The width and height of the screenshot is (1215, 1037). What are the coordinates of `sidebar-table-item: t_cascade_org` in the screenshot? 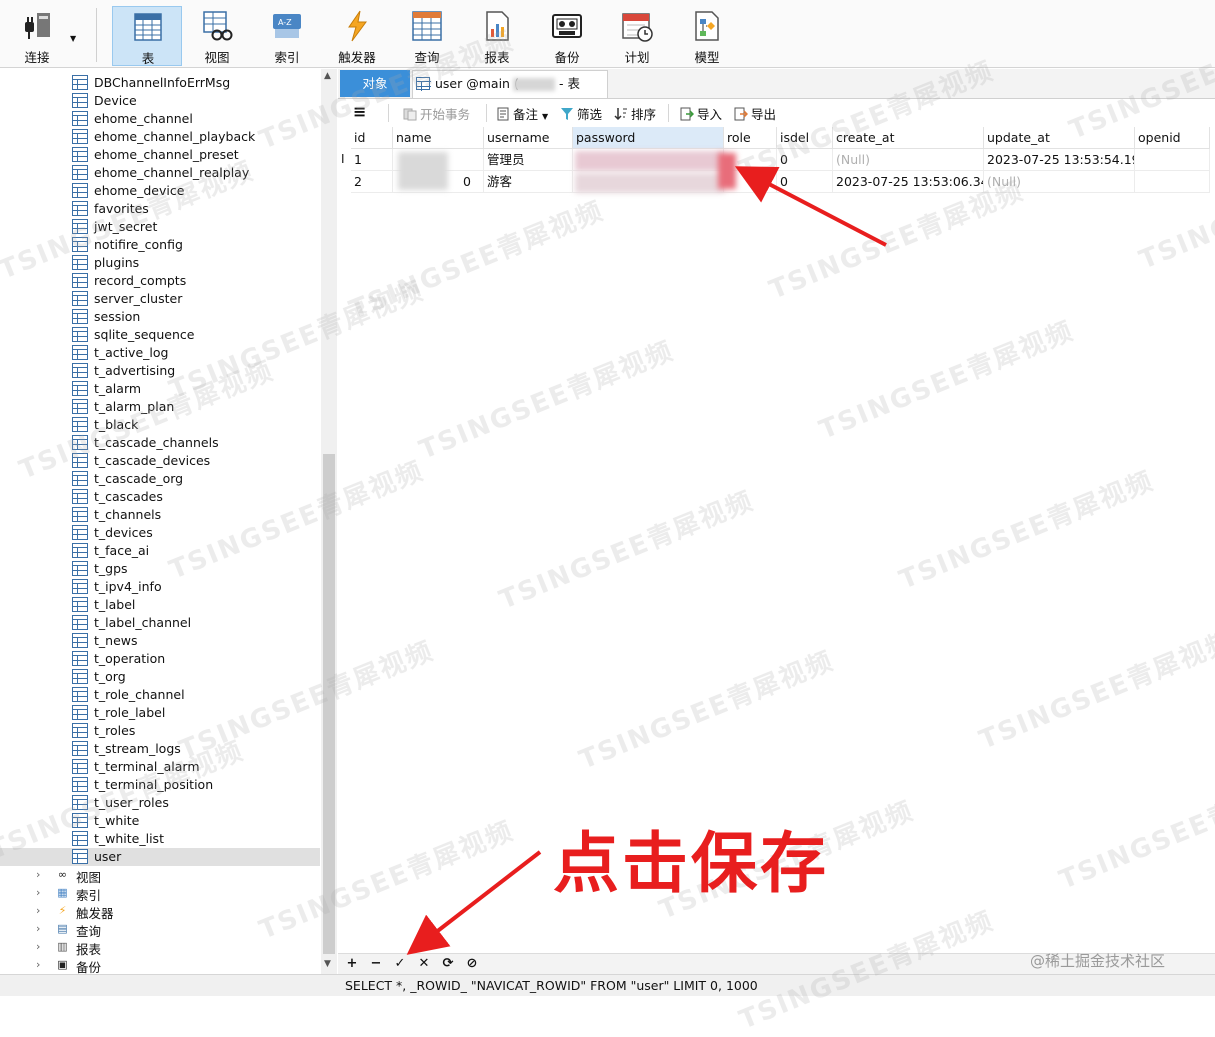 It's located at (160, 479).